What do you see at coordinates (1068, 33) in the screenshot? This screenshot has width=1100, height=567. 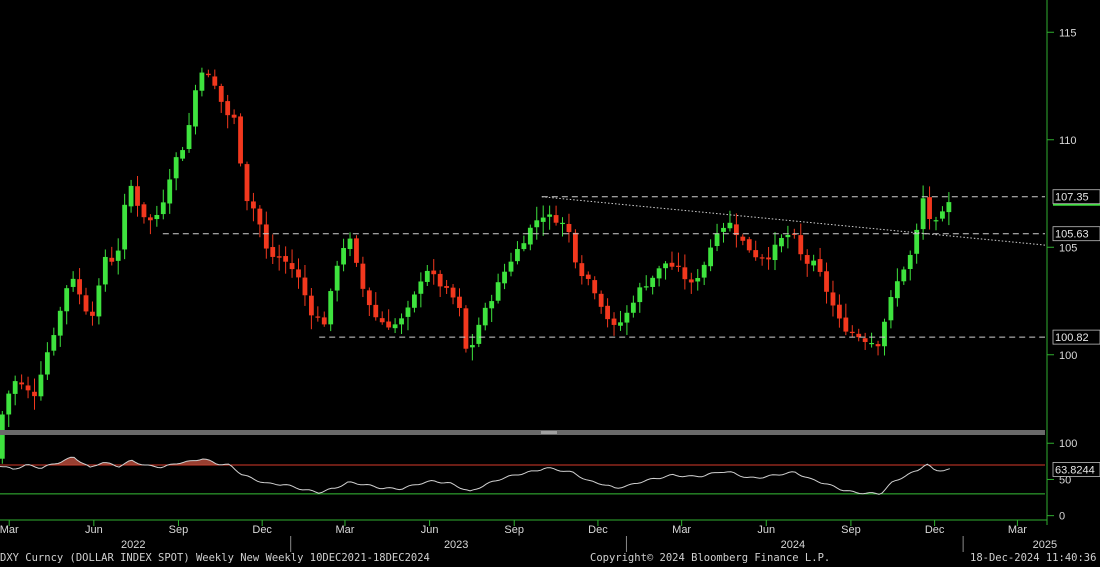 I see `price-tick-label: 115` at bounding box center [1068, 33].